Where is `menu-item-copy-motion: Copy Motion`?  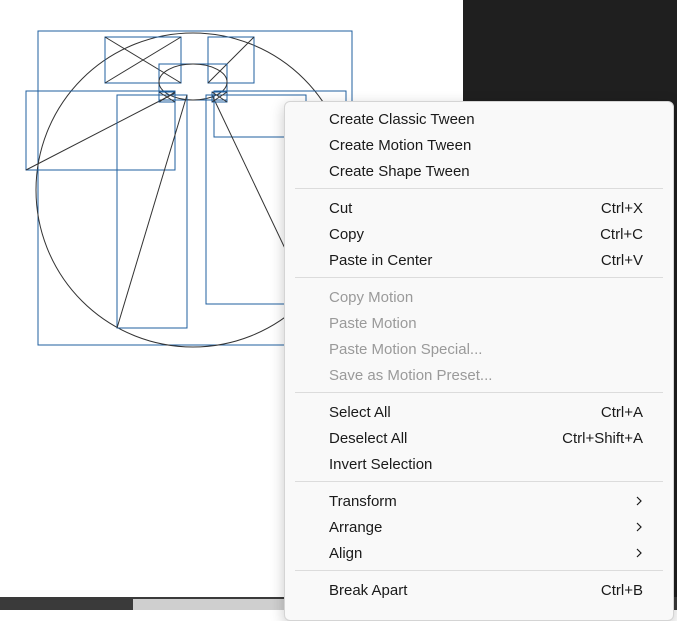 menu-item-copy-motion: Copy Motion is located at coordinates (479, 297).